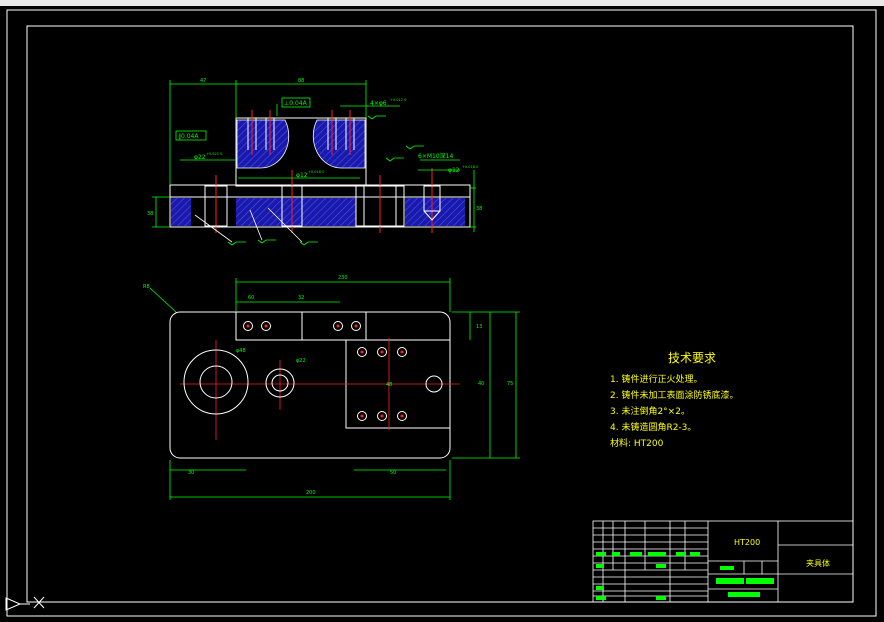  What do you see at coordinates (263, 144) in the screenshot?
I see `hatch-pocket-left` at bounding box center [263, 144].